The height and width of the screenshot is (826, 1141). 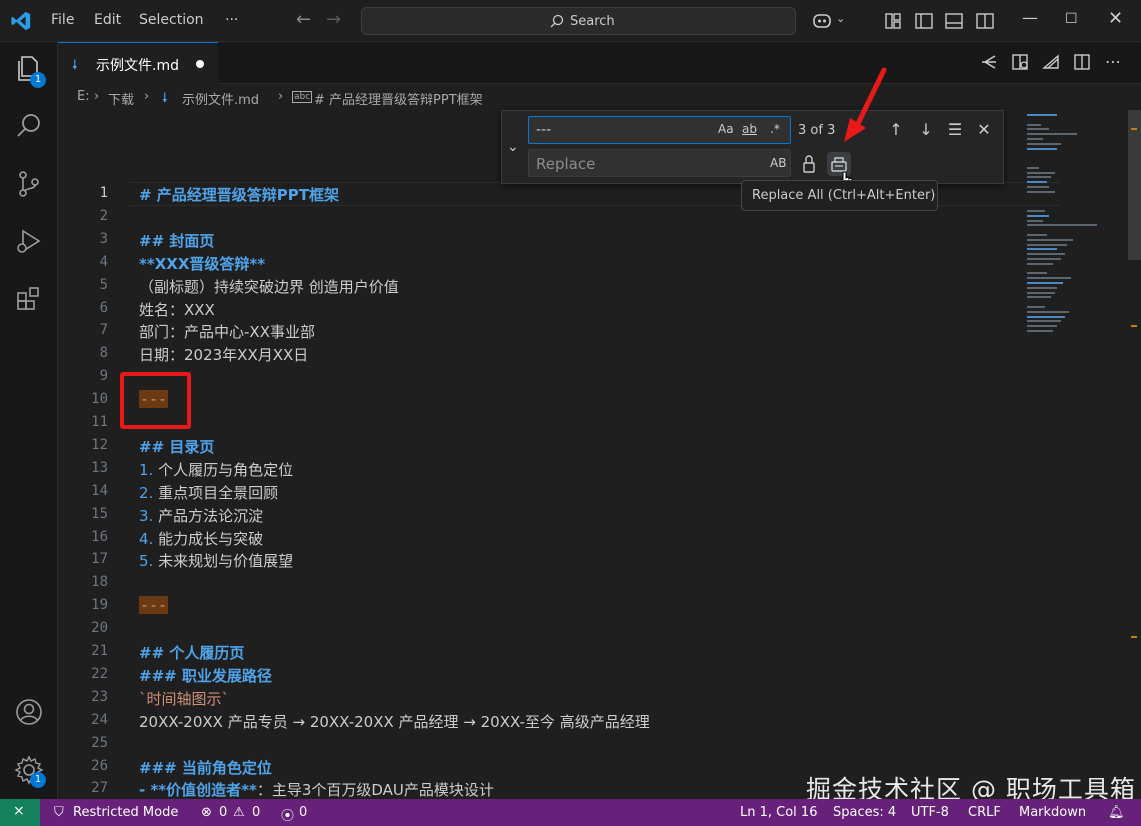 What do you see at coordinates (659, 130) in the screenshot?
I see `find-input: --- Aa ab .*` at bounding box center [659, 130].